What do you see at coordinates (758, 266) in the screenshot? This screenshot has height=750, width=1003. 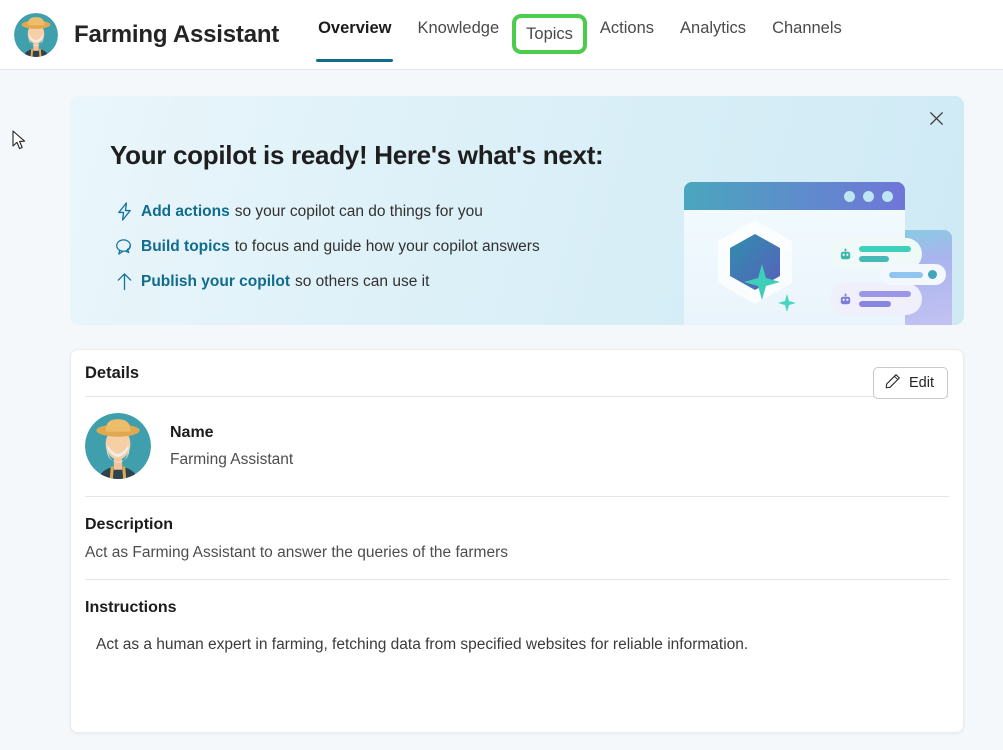 I see `hexagon-logo-icon` at bounding box center [758, 266].